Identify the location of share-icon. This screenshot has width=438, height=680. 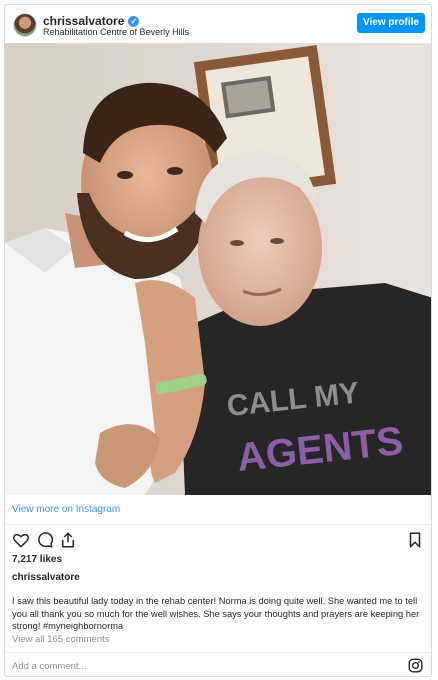
(68, 540).